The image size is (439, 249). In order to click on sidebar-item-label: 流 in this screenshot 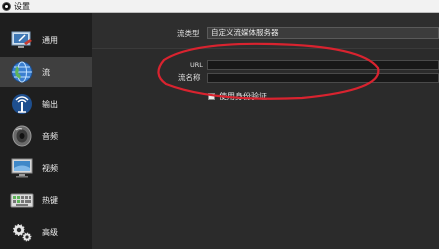, I will do `click(46, 72)`.